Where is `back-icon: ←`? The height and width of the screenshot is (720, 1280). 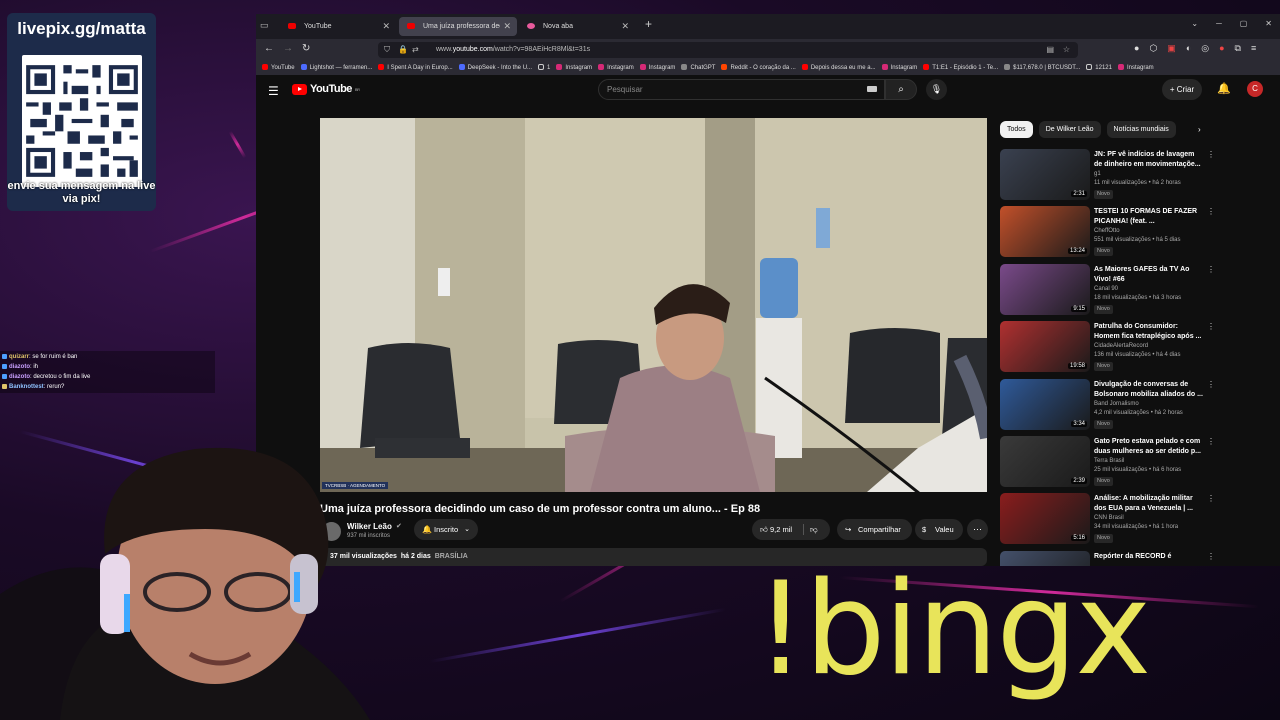
back-icon: ← is located at coordinates (269, 48).